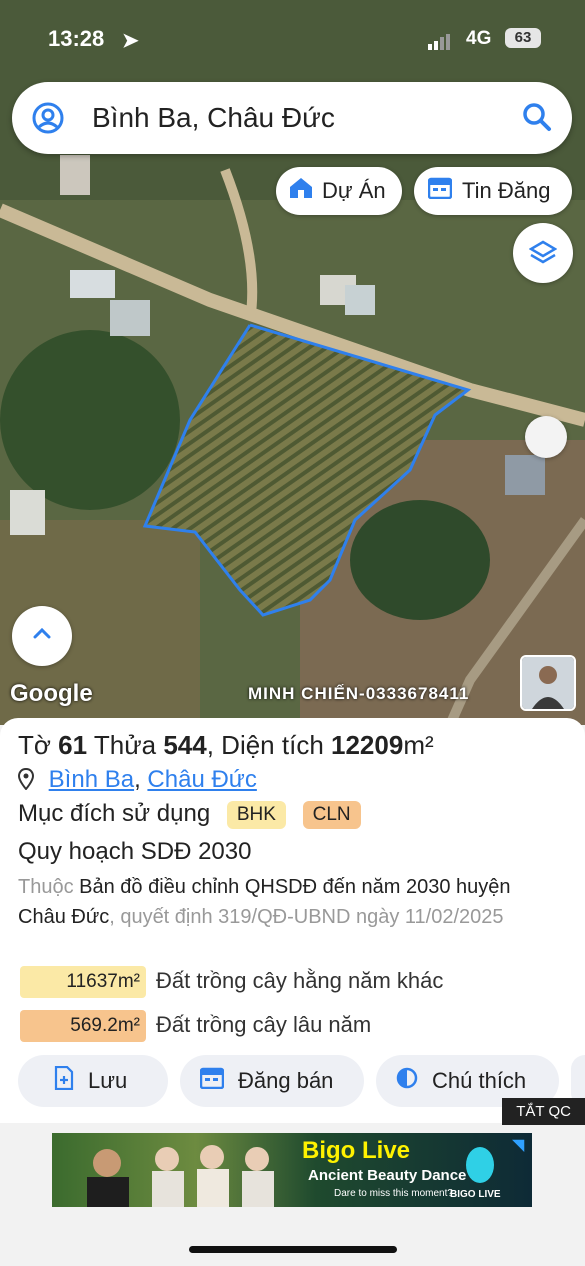 The height and width of the screenshot is (1266, 585). I want to click on location-link-chau-duc: Châu Đức, so click(201, 779).